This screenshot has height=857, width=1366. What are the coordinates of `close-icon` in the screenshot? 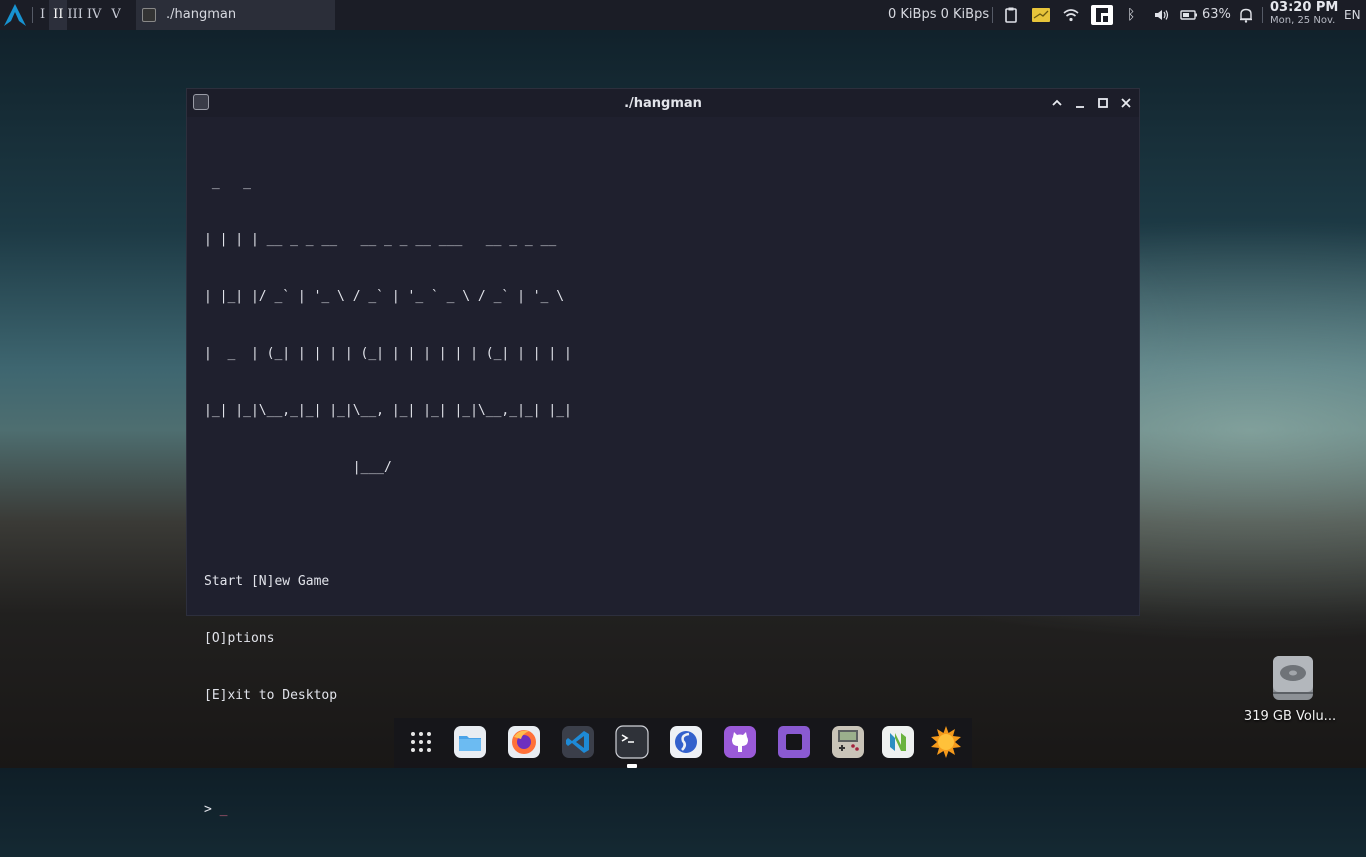 It's located at (1126, 103).